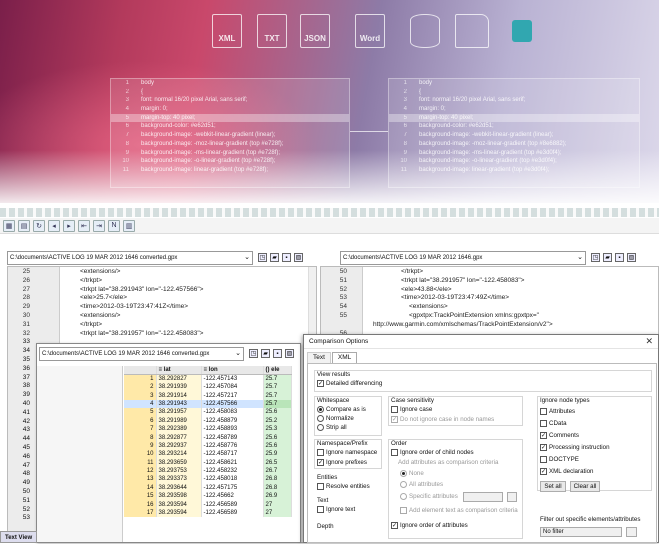  Describe the element at coordinates (80, 454) in the screenshot. I see `tree-pane` at that location.